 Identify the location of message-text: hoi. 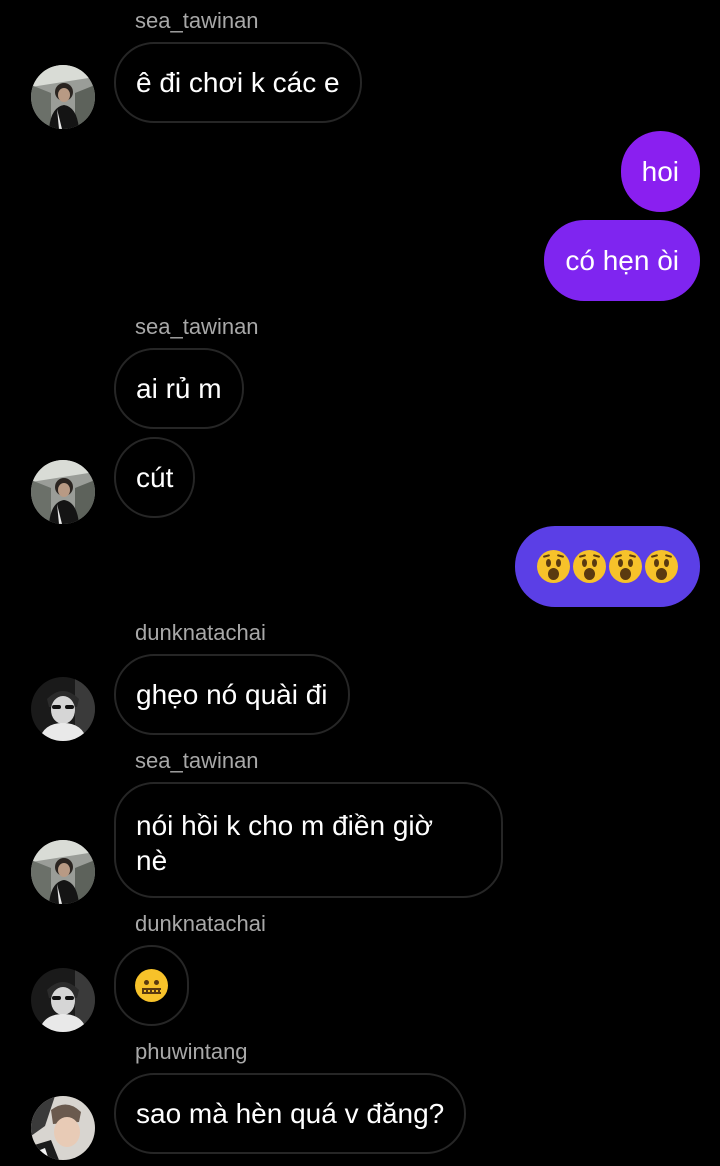
(660, 171).